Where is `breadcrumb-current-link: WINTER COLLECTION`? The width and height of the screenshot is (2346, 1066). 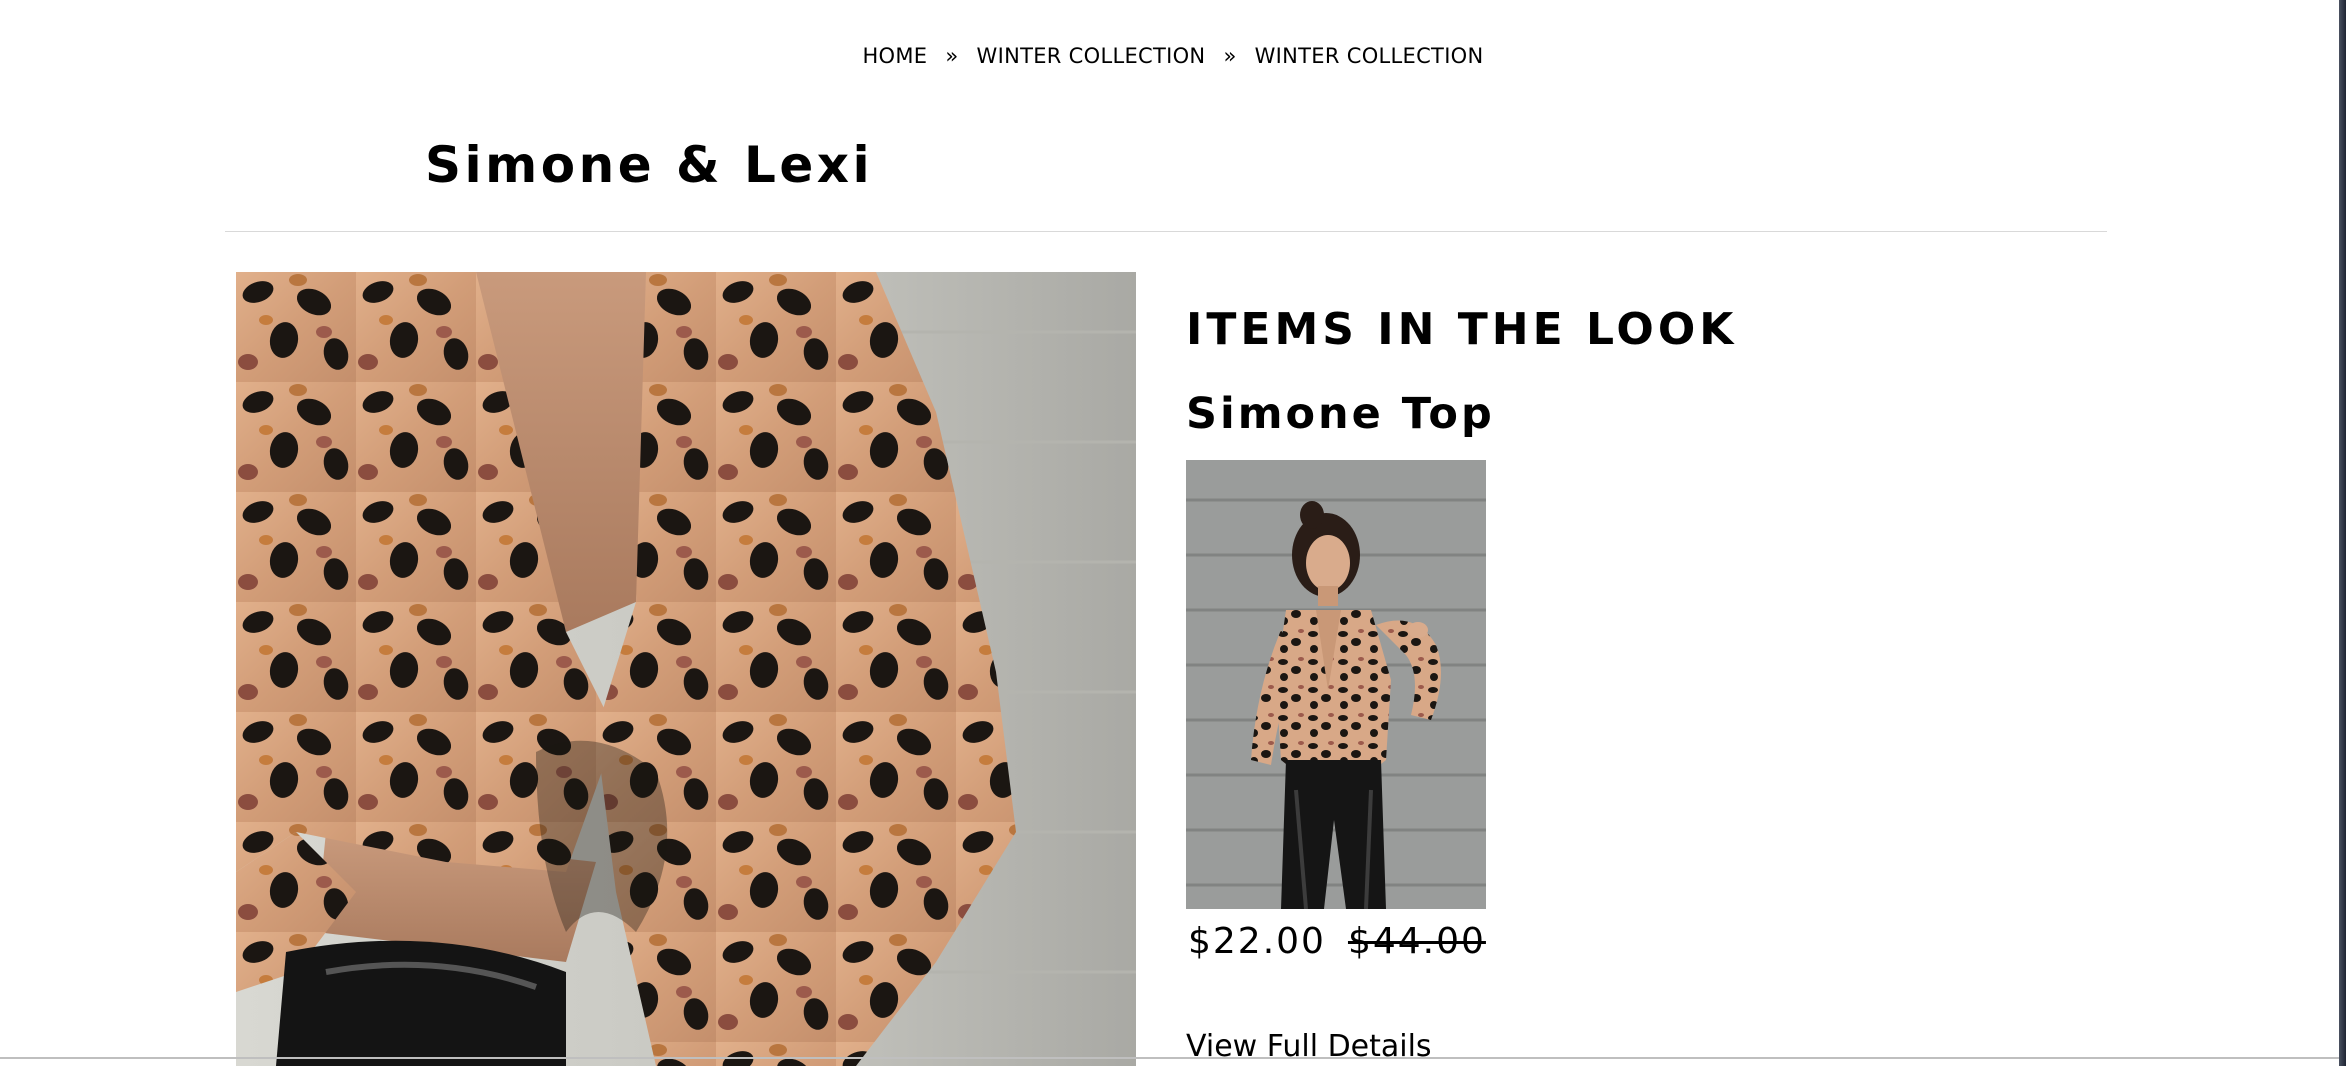 breadcrumb-current-link: WINTER COLLECTION is located at coordinates (1369, 56).